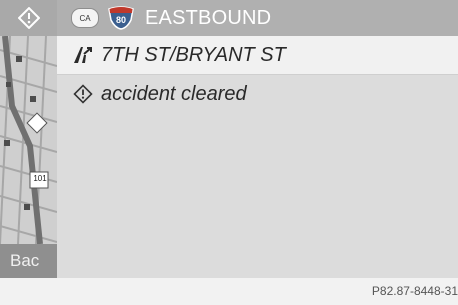 The width and height of the screenshot is (458, 305). I want to click on list-item: accident cleared, so click(257, 94).